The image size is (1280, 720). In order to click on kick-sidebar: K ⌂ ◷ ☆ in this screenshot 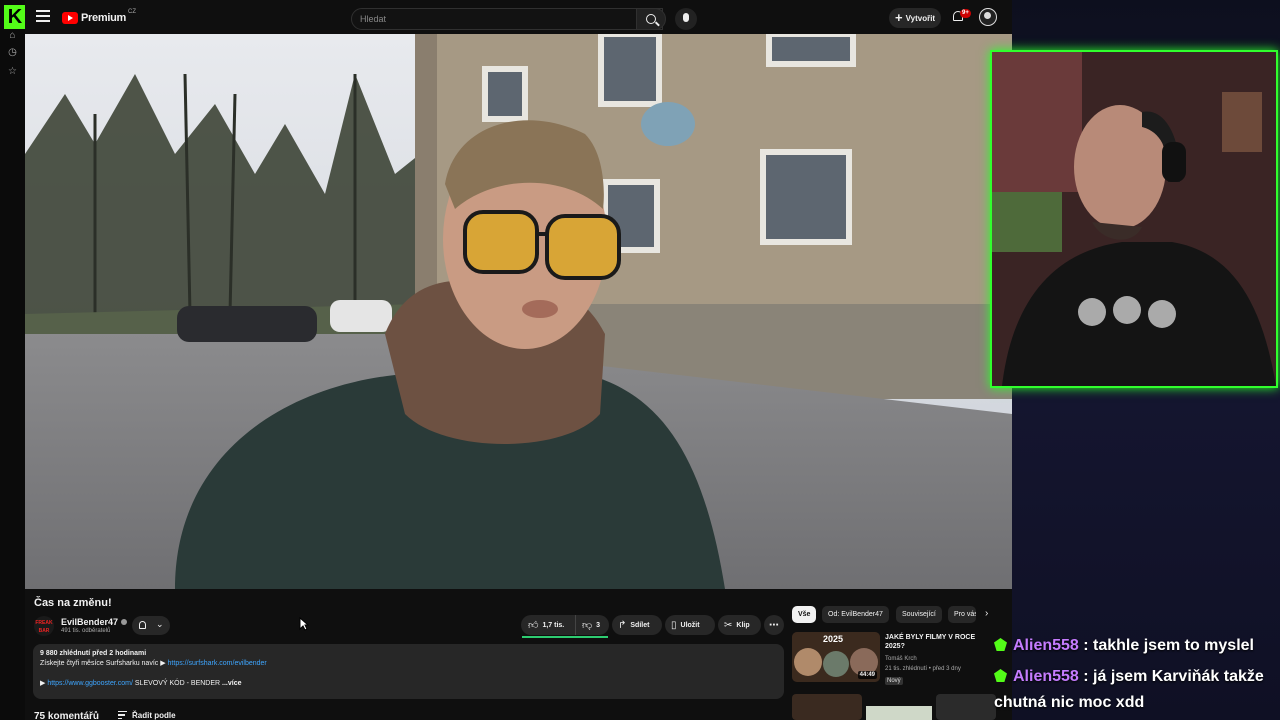, I will do `click(13, 360)`.